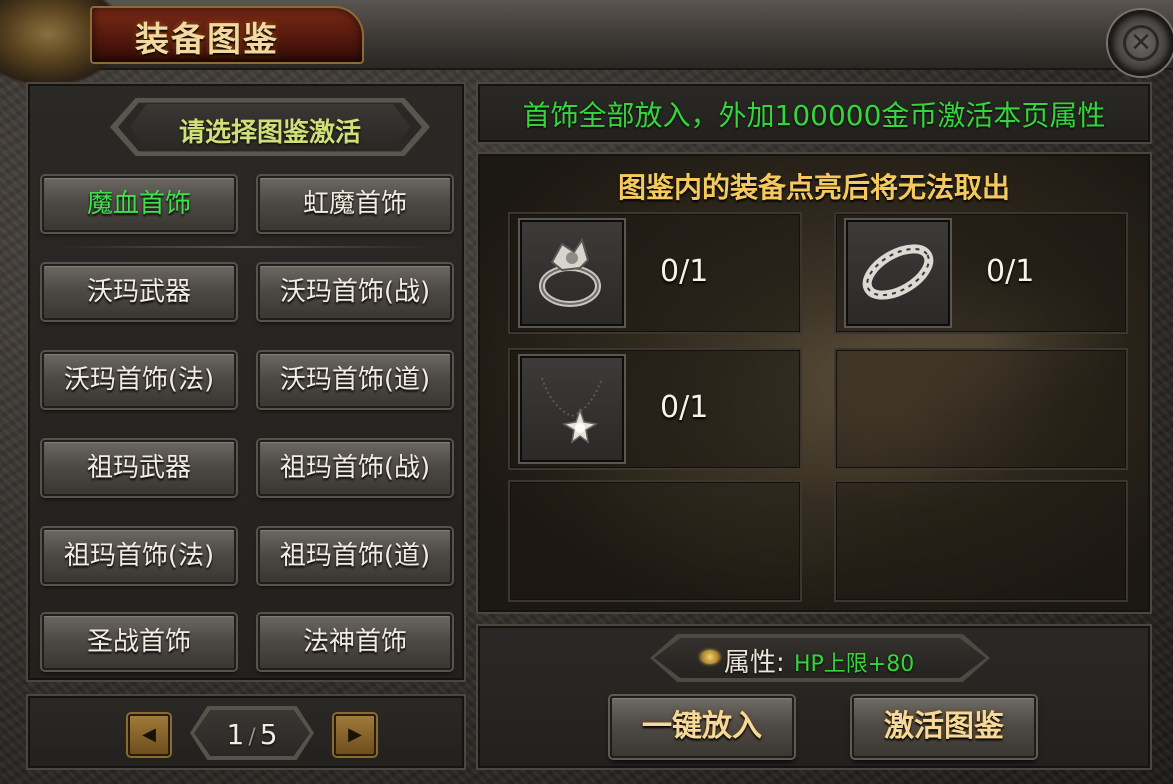  Describe the element at coordinates (813, 187) in the screenshot. I see `gallery-warning-text: 图鉴内的装备点亮后将无法取出` at that location.